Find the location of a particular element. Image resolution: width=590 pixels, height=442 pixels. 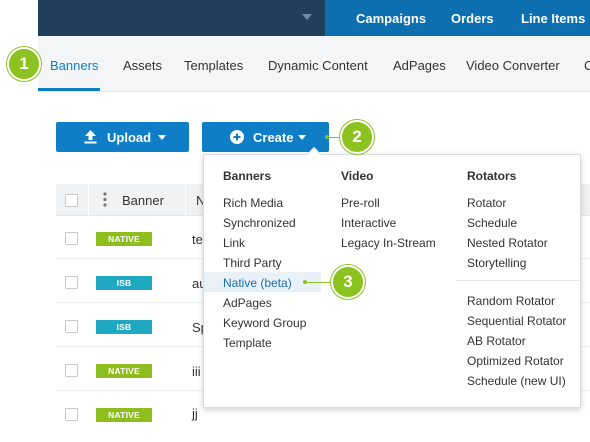

tab-more: C is located at coordinates (587, 65).